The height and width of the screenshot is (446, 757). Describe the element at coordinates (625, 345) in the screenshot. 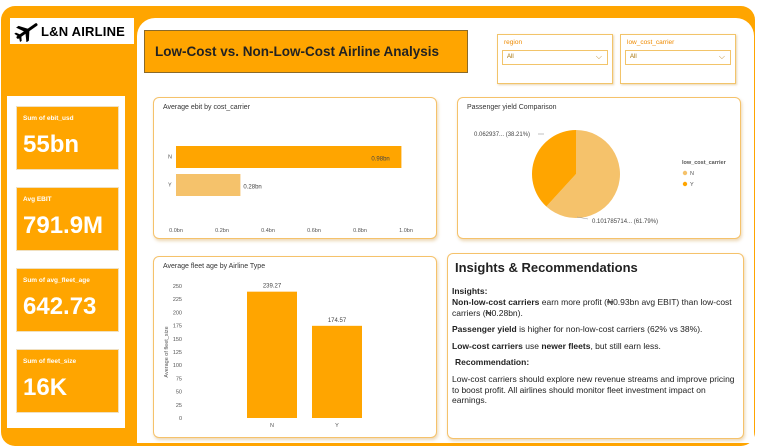

I see `insight-text: , but still earn less.` at that location.